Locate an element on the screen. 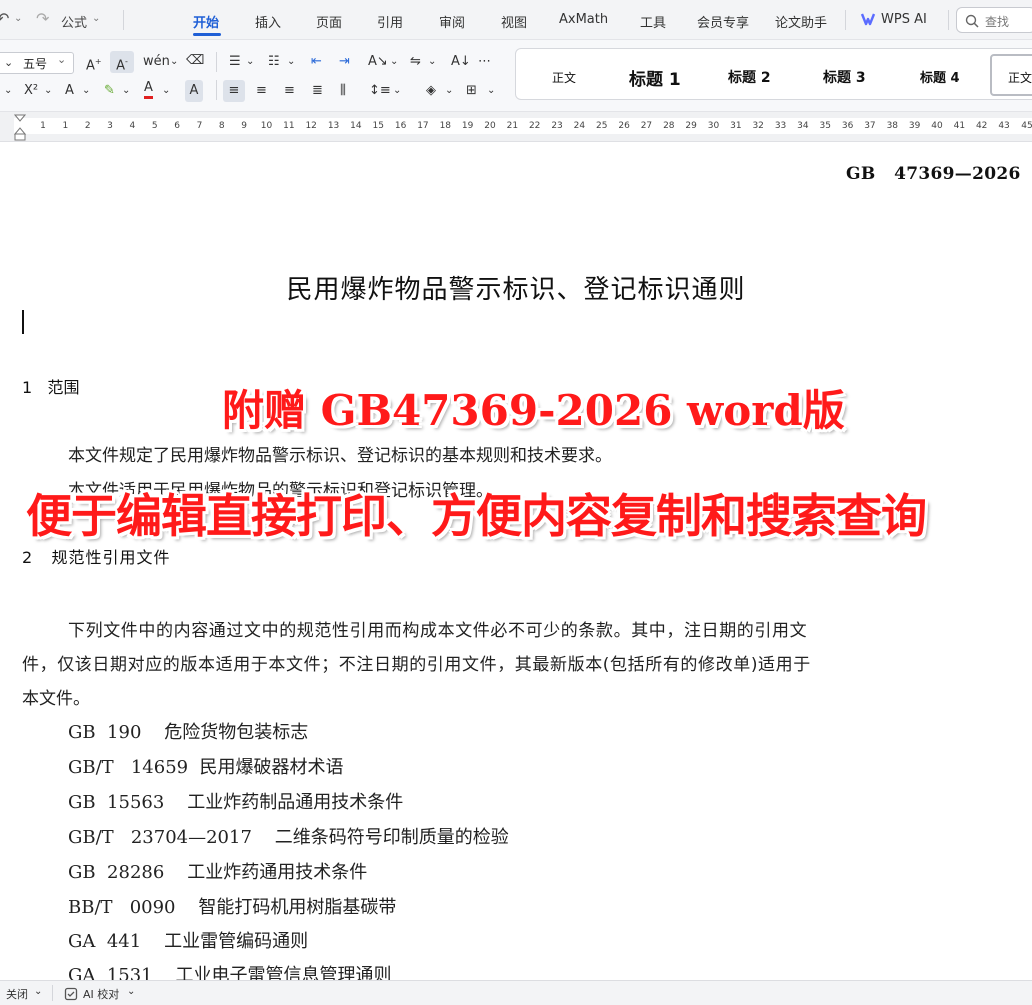 This screenshot has width=1032, height=1005. ruler-tick-label: 6 is located at coordinates (177, 126).